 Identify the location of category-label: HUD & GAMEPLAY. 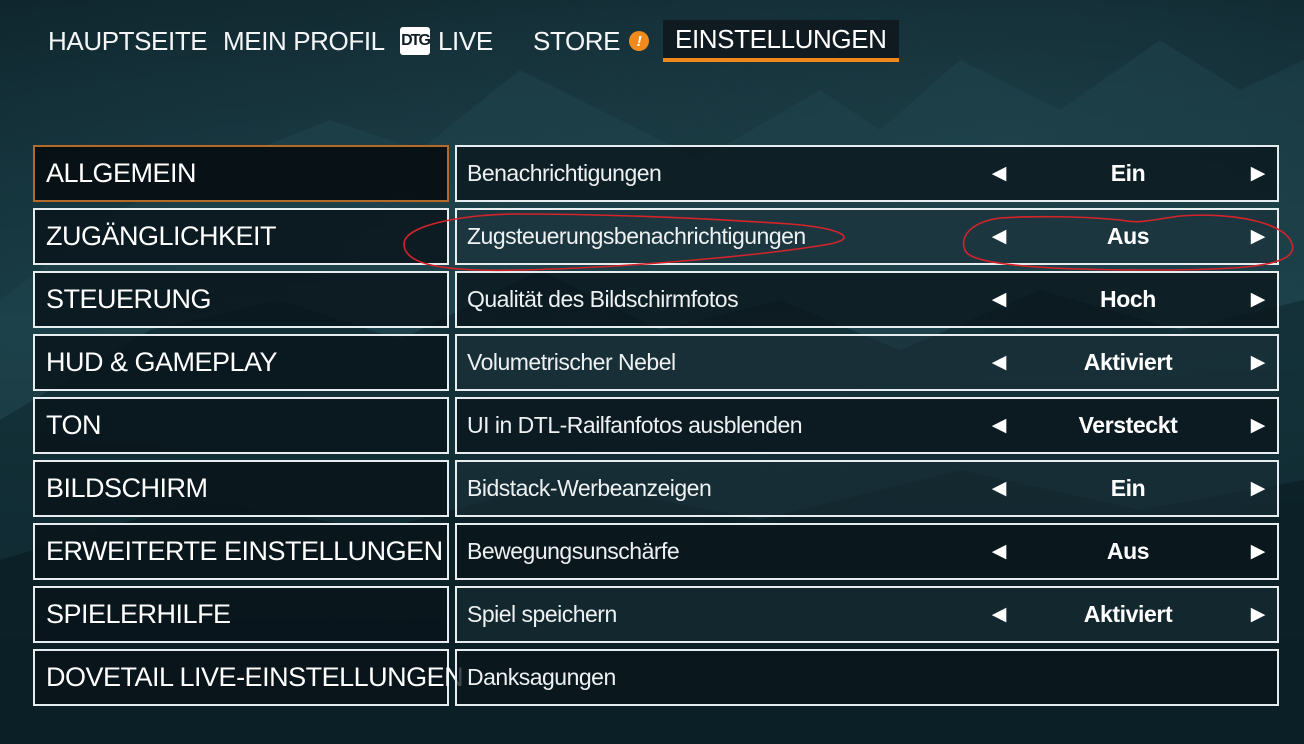
(162, 362).